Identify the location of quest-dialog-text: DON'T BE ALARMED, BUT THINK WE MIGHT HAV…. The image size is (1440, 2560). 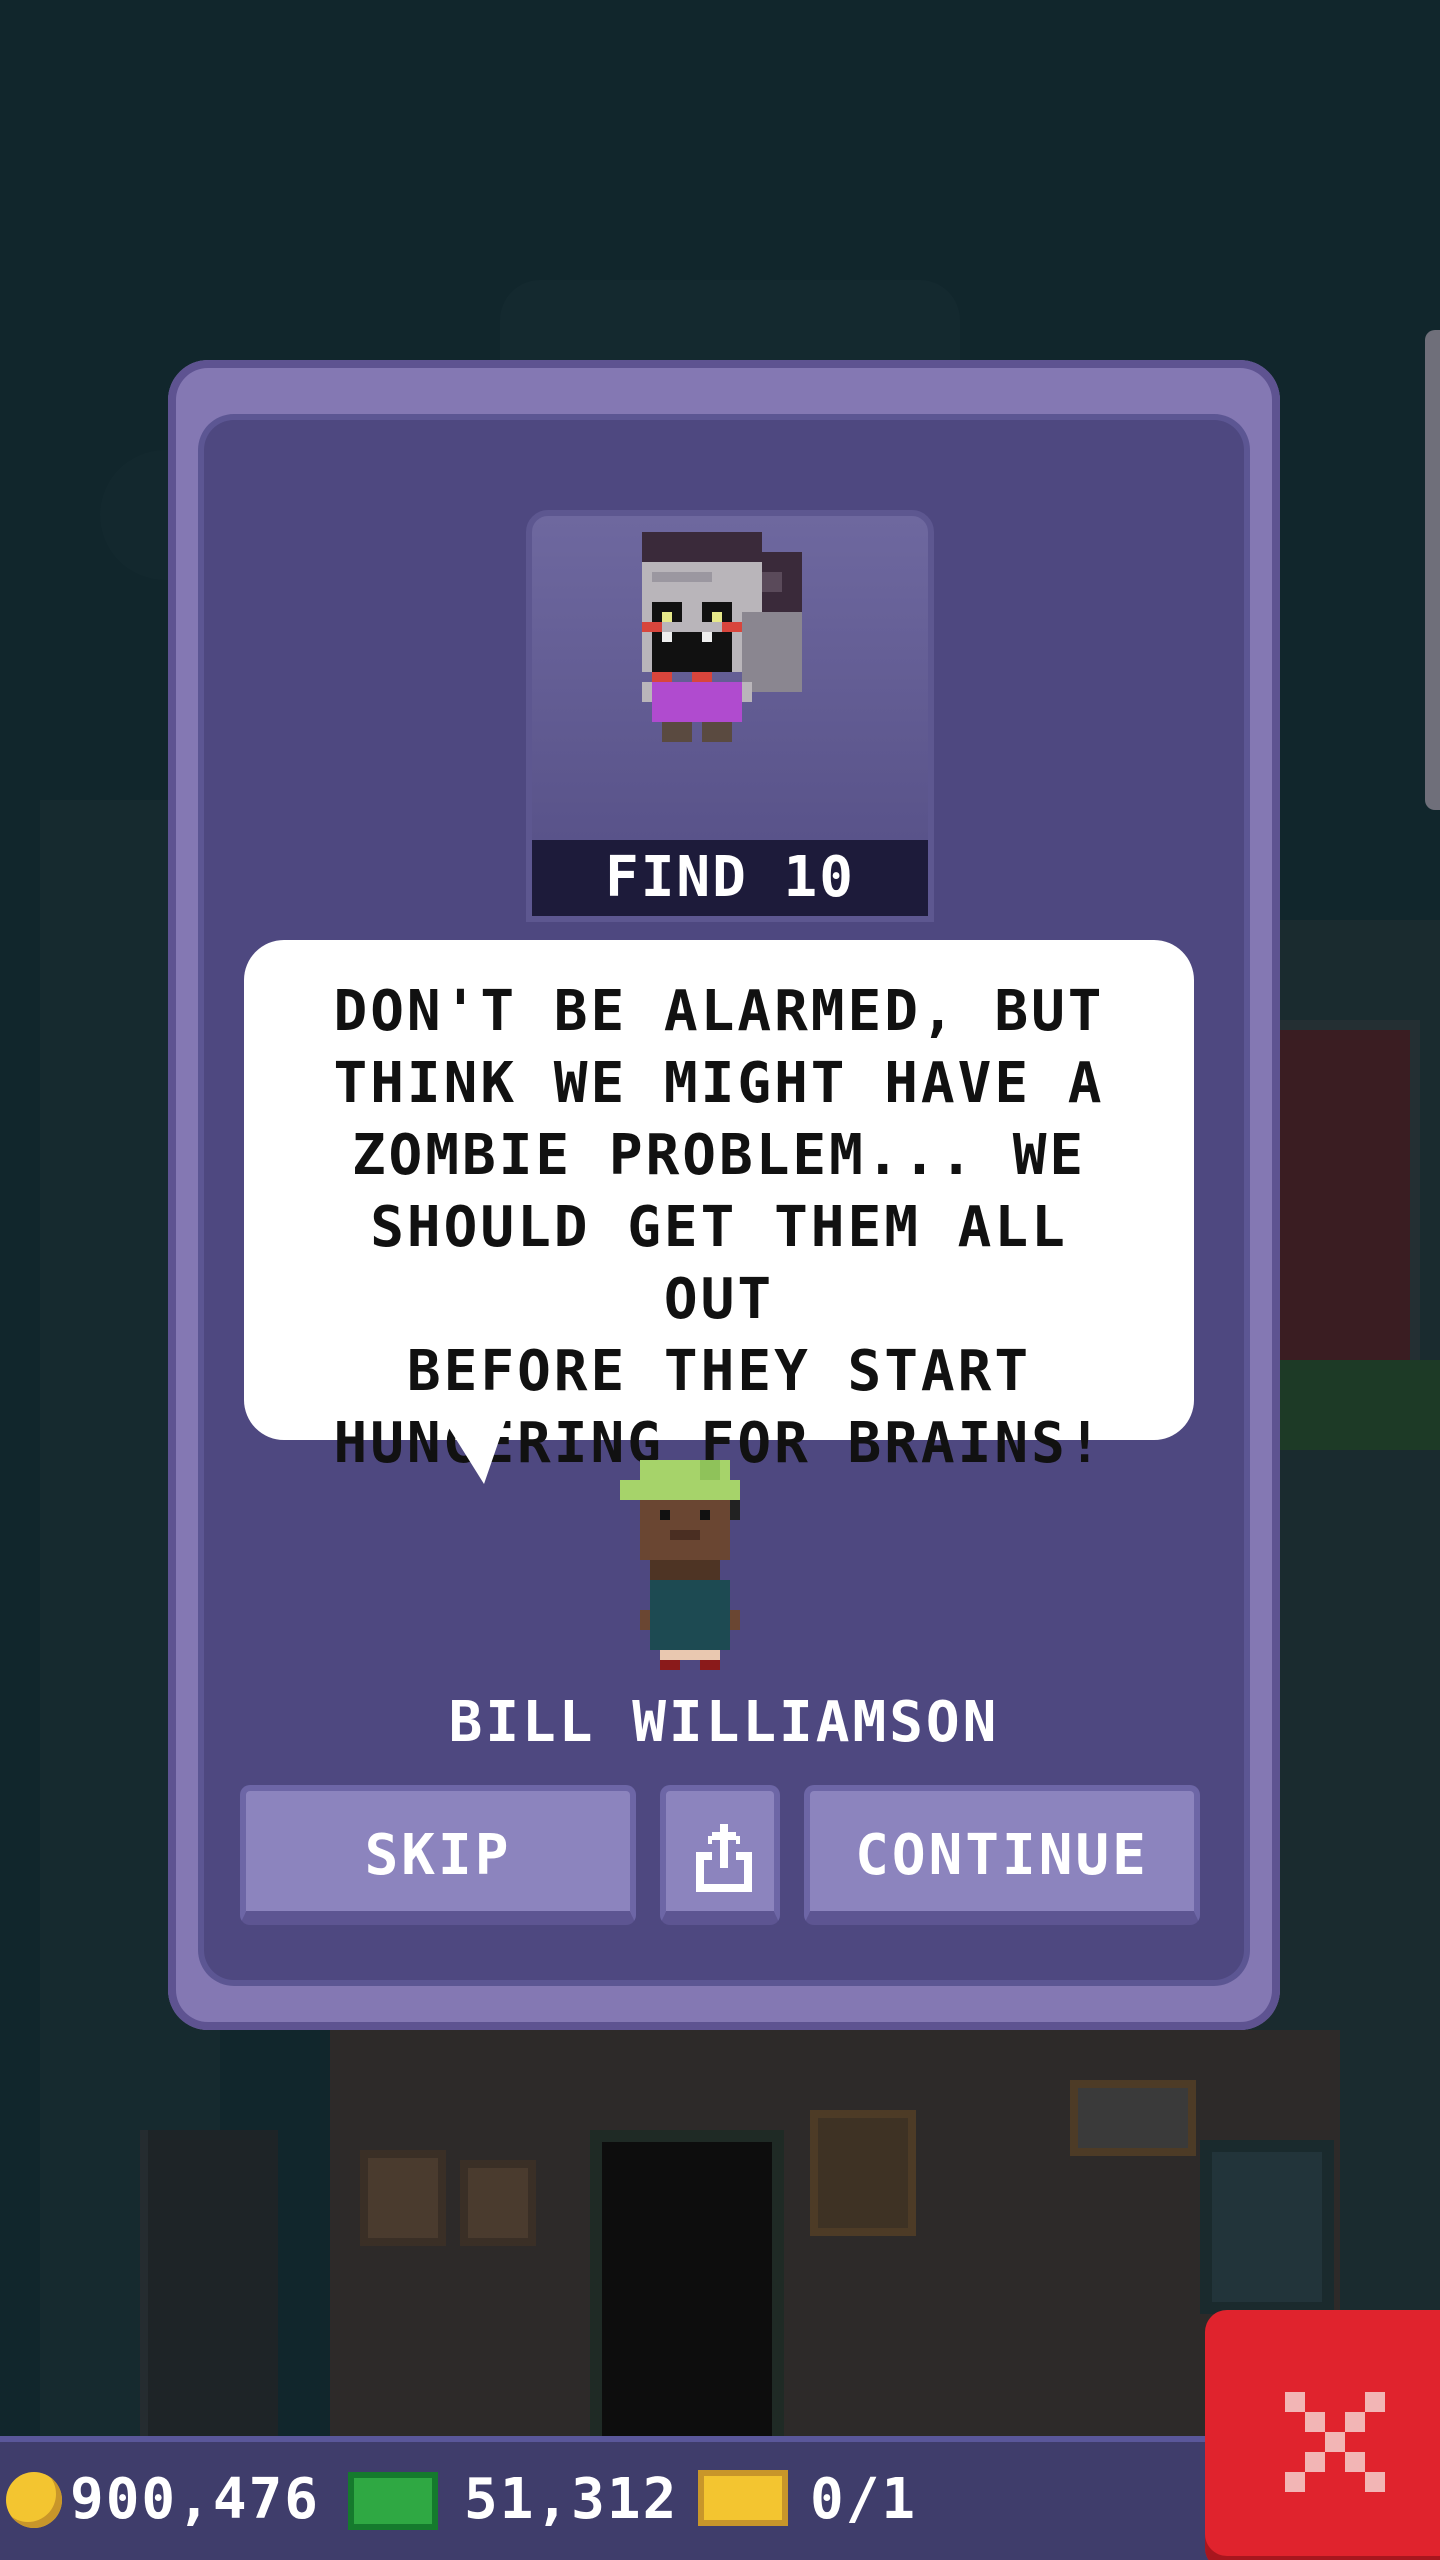
(719, 1227).